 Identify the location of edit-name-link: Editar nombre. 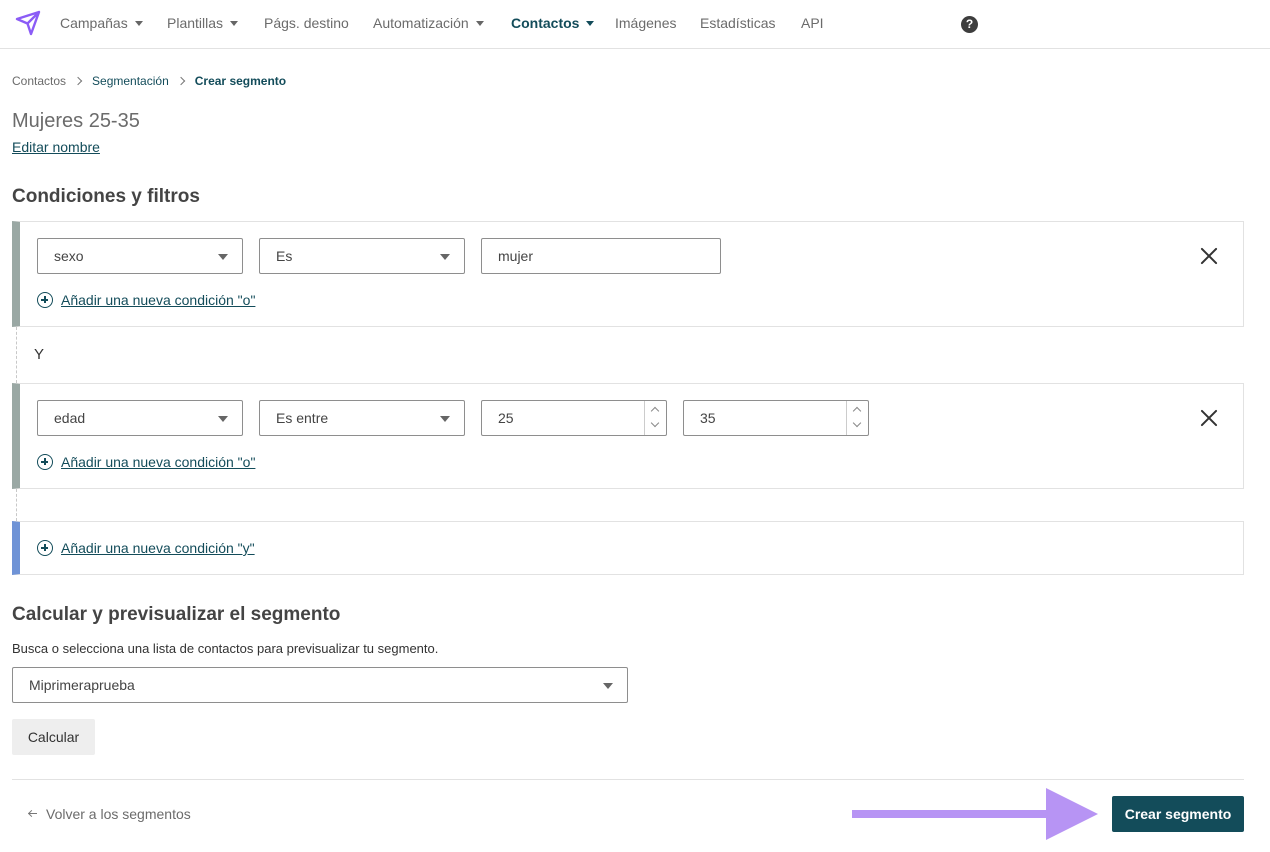
(56, 147).